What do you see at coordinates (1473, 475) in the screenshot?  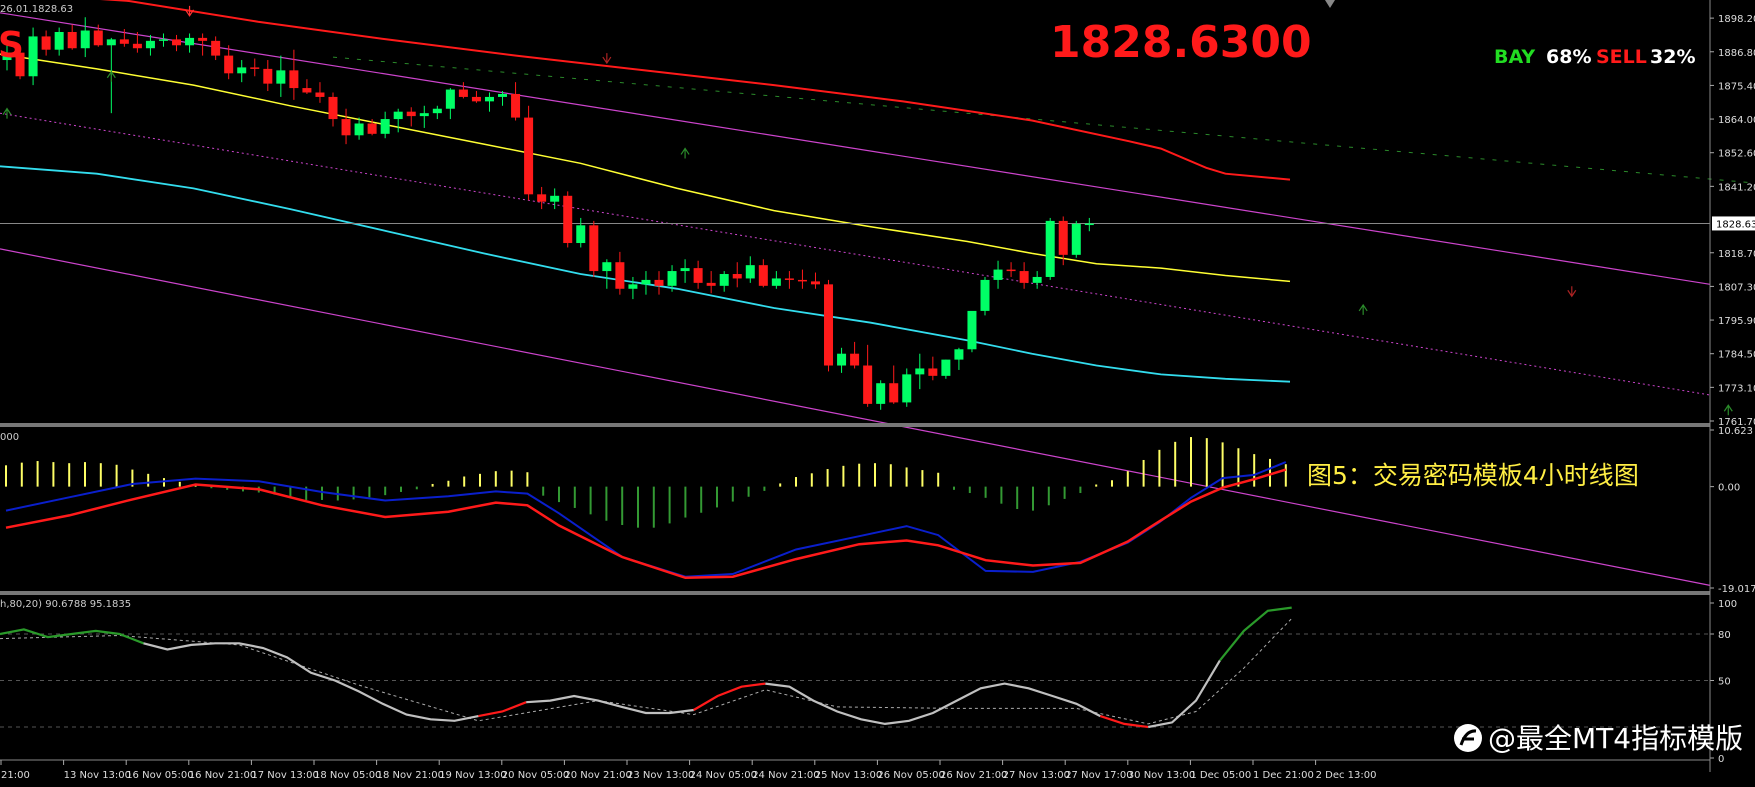 I see `figure-caption: 图5：交易密码模板4小时线图` at bounding box center [1473, 475].